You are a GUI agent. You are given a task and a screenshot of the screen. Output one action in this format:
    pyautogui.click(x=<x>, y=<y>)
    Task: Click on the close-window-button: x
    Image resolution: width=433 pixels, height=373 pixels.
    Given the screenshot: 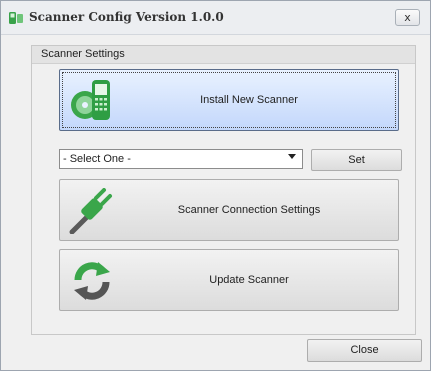 What is the action you would take?
    pyautogui.click(x=407, y=17)
    